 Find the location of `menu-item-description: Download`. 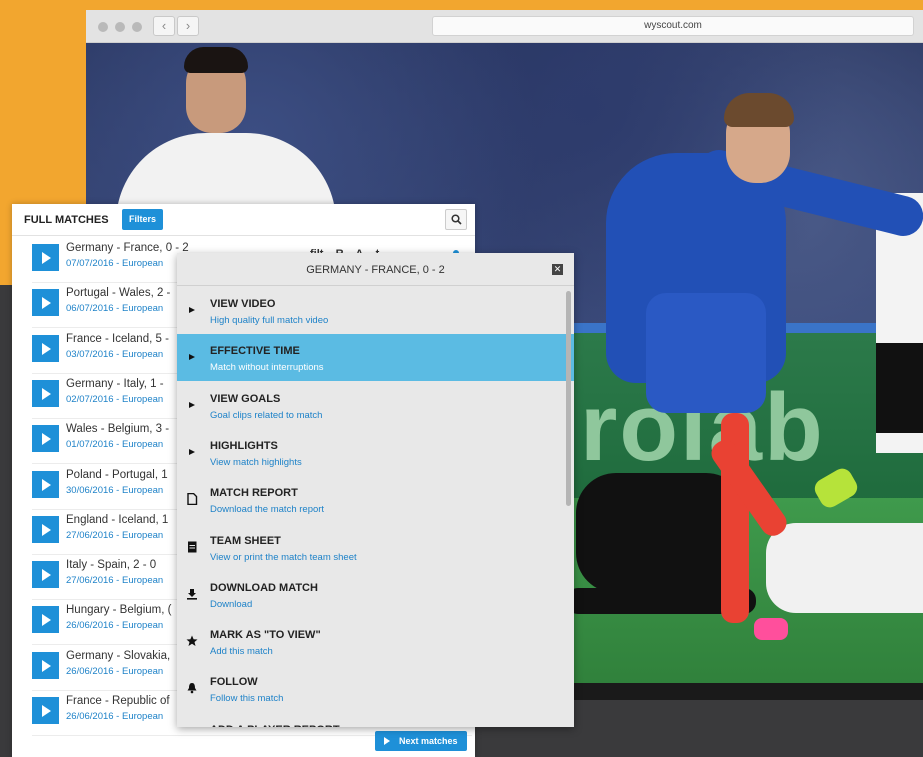

menu-item-description: Download is located at coordinates (231, 604).